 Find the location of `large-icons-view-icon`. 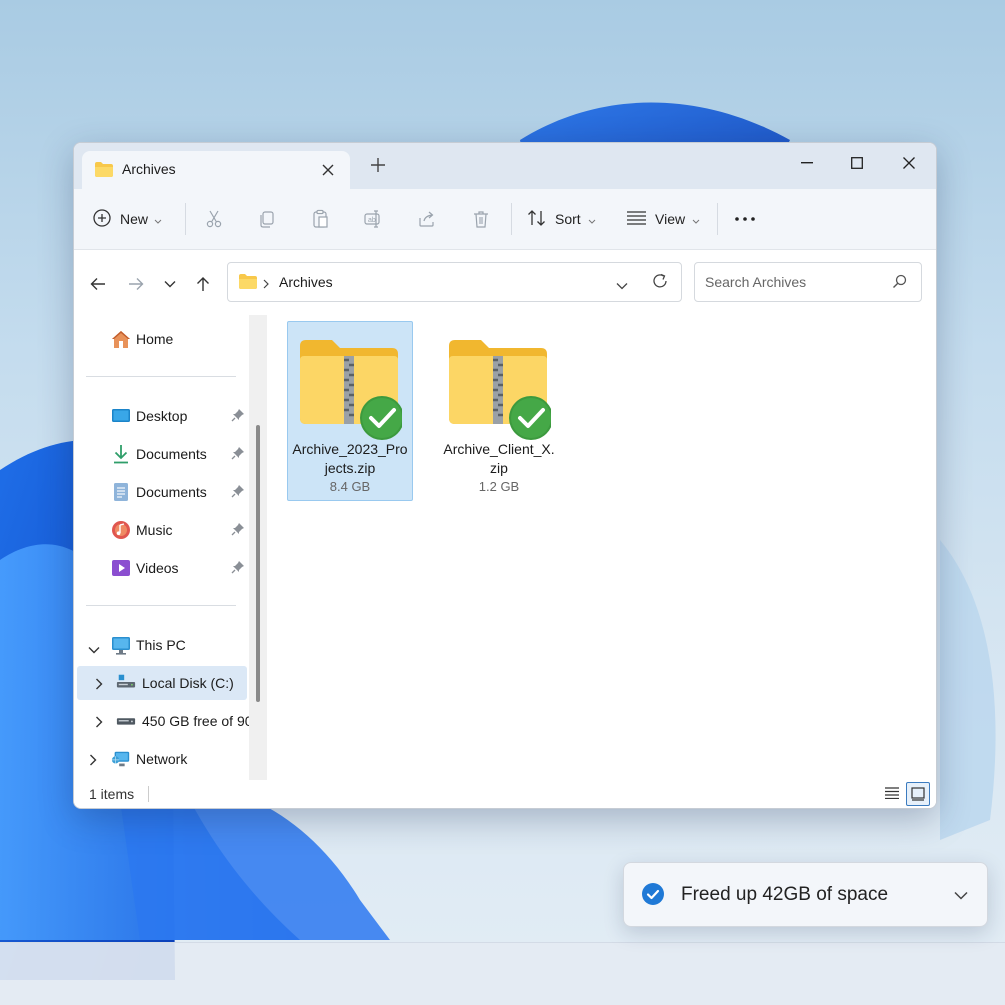

large-icons-view-icon is located at coordinates (918, 794).